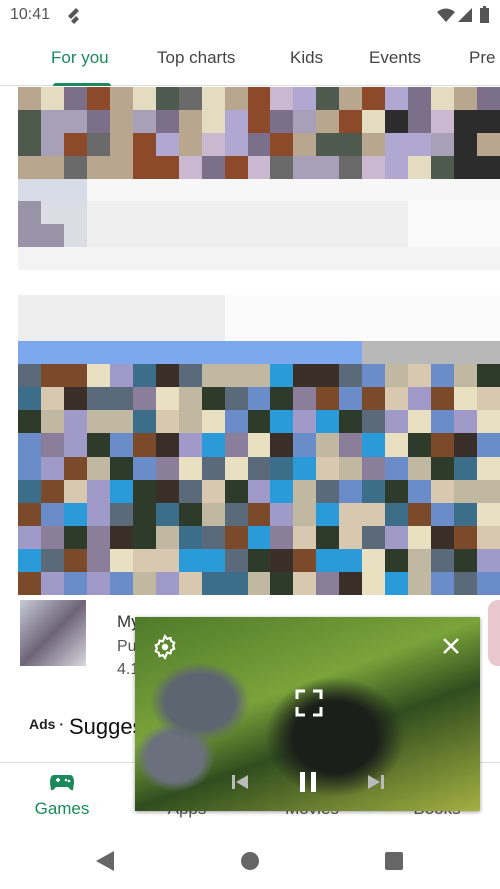 The width and height of the screenshot is (500, 889). Describe the element at coordinates (394, 861) in the screenshot. I see `recents-icon` at that location.